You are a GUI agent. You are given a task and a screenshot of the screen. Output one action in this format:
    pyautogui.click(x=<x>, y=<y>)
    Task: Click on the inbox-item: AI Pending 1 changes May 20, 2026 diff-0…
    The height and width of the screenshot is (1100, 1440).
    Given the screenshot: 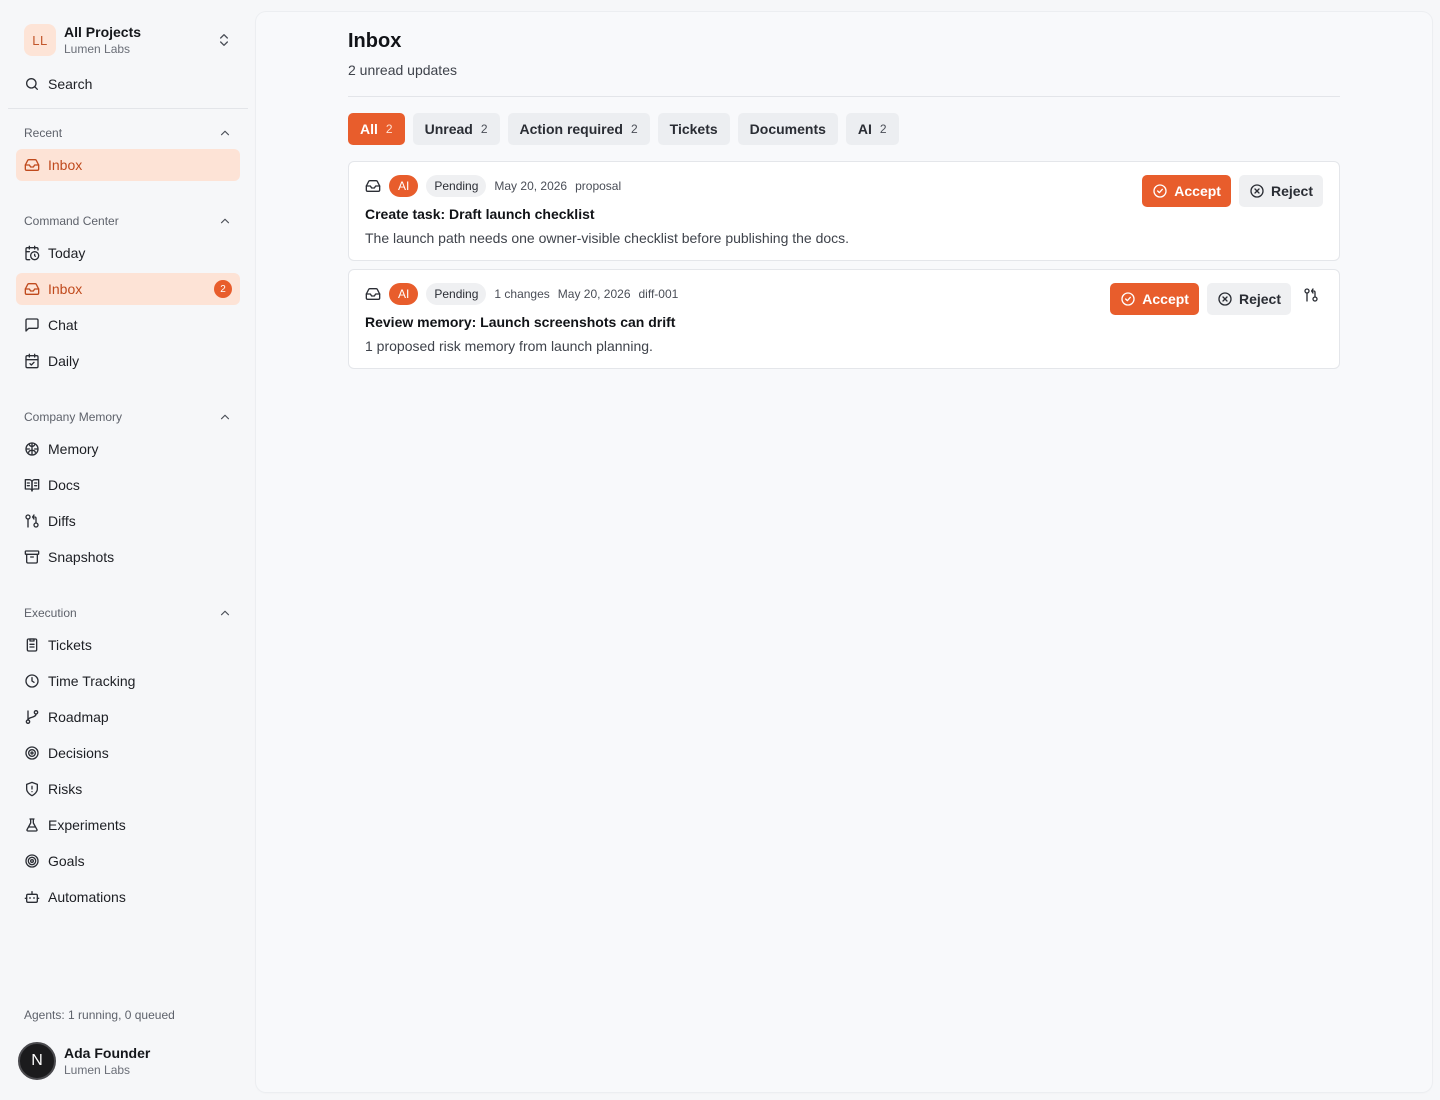 What is the action you would take?
    pyautogui.click(x=844, y=319)
    